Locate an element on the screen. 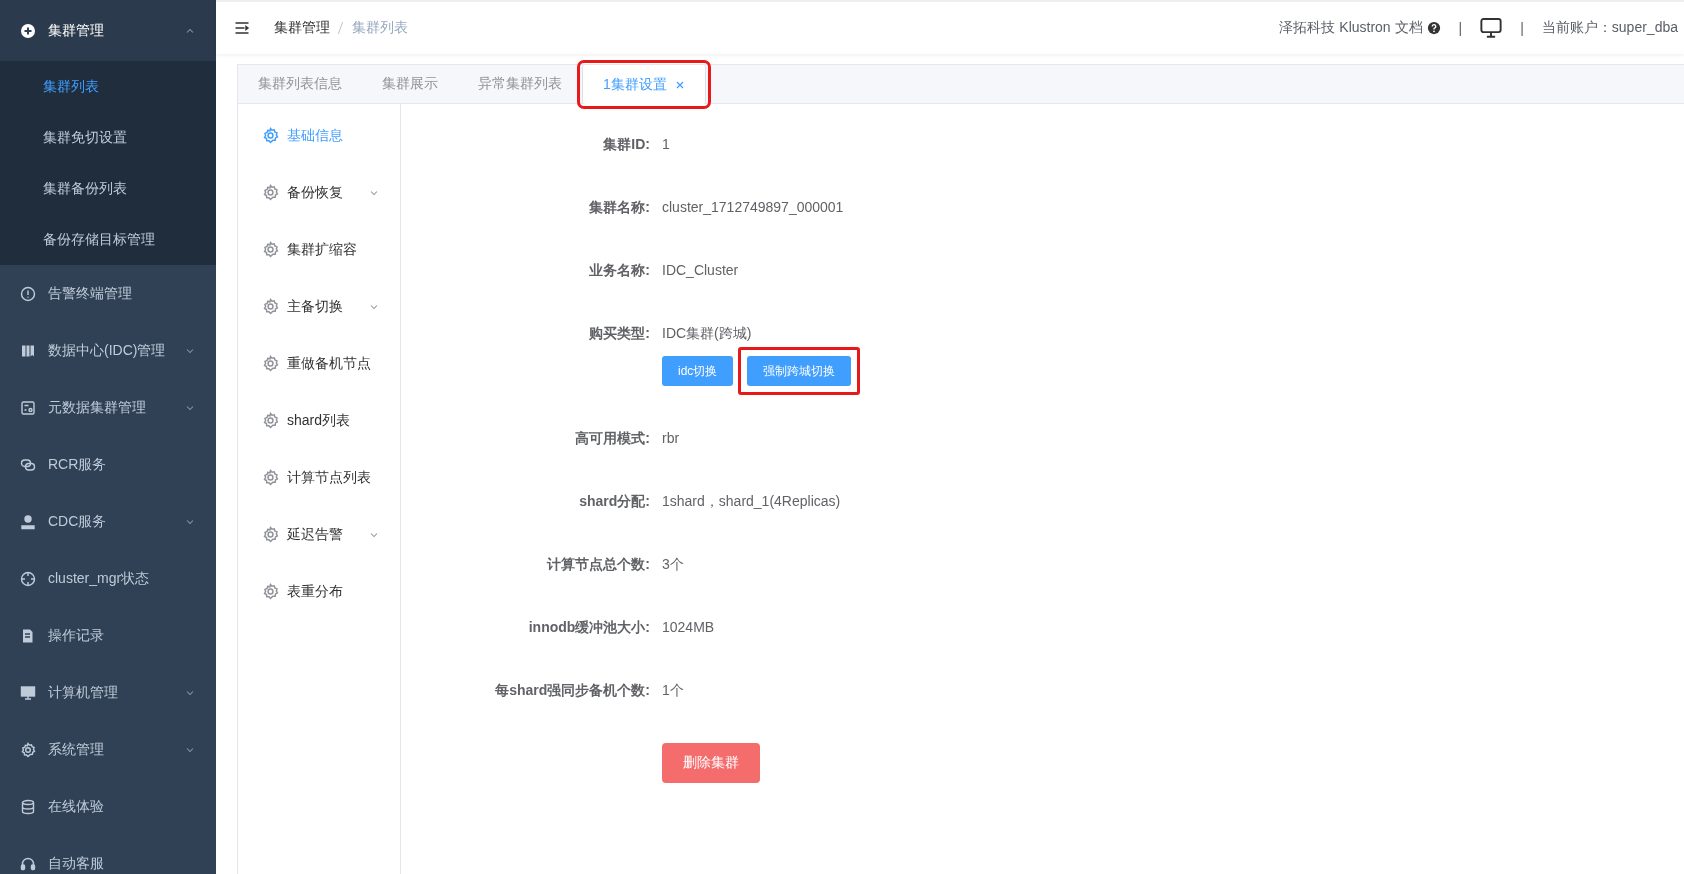 This screenshot has width=1684, height=874. field-value: 3个 is located at coordinates (673, 564).